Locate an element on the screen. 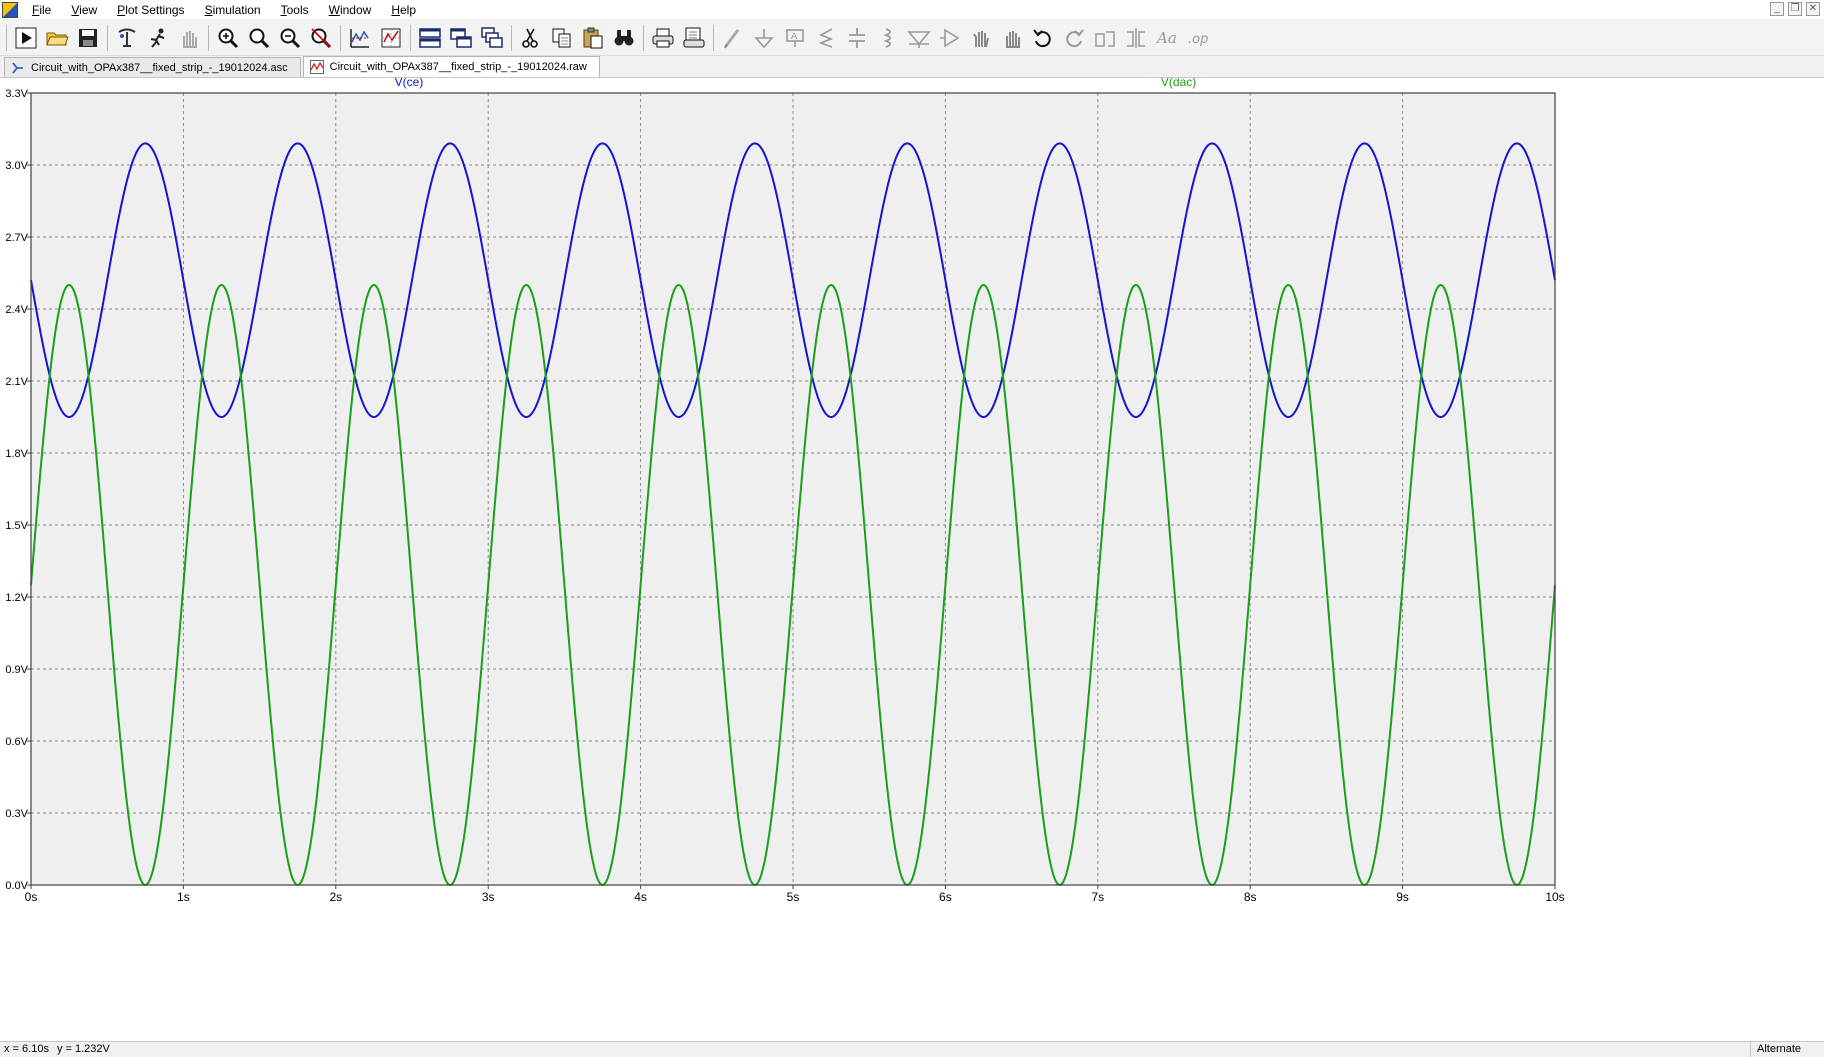 This screenshot has height=1057, width=1824. trace-legend-label: V(ce) is located at coordinates (409, 83).